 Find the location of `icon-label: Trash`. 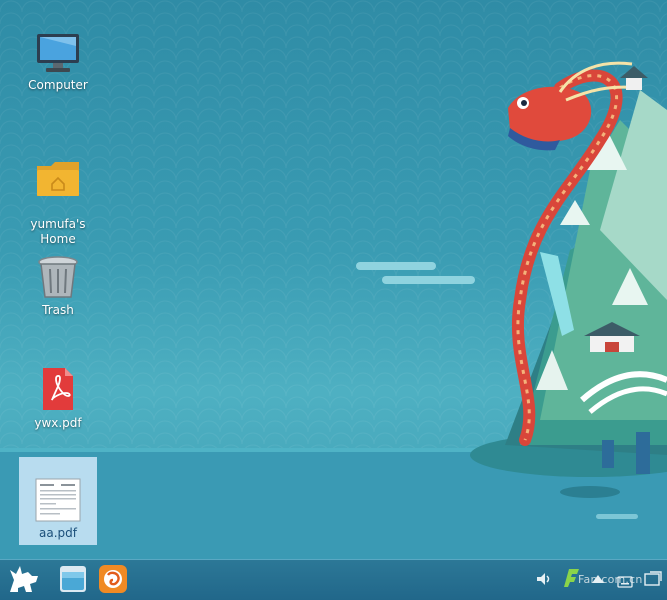

icon-label: Trash is located at coordinates (58, 310).